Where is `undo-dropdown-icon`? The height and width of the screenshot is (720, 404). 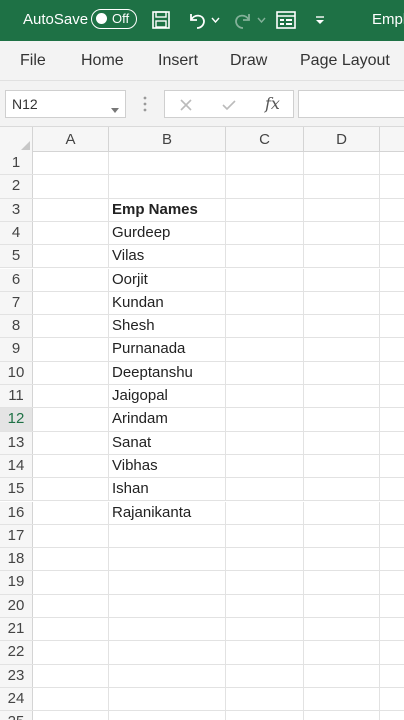
undo-dropdown-icon is located at coordinates (215, 20).